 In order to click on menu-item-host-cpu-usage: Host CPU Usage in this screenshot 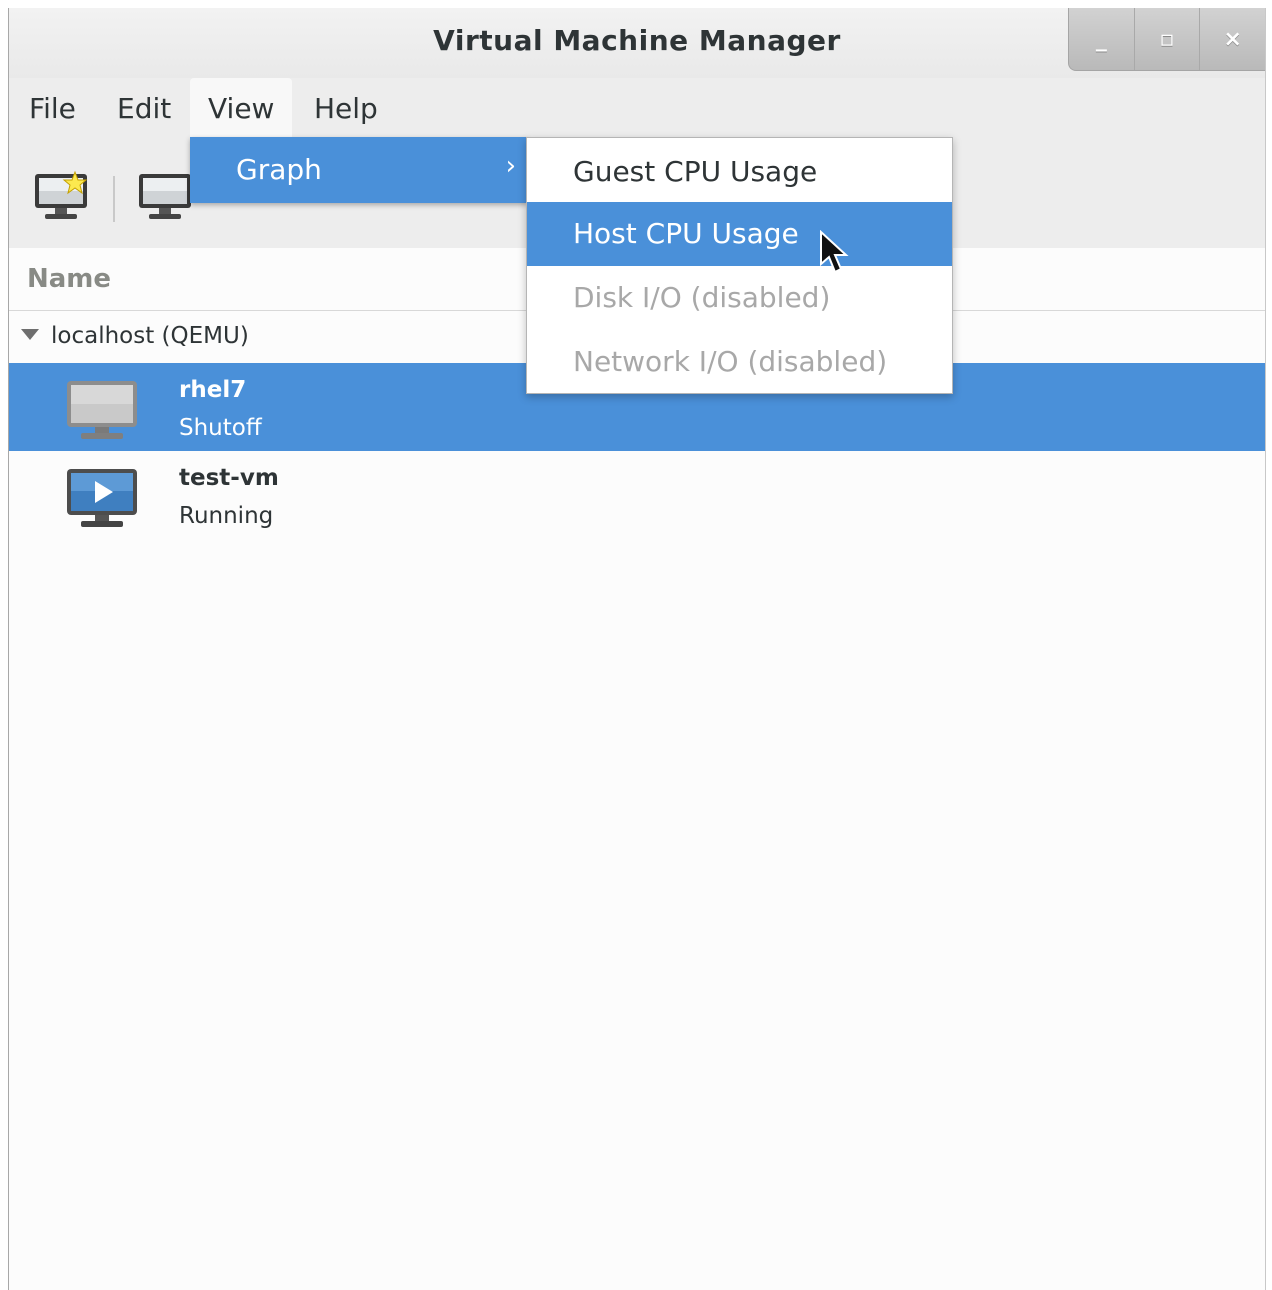, I will do `click(739, 234)`.